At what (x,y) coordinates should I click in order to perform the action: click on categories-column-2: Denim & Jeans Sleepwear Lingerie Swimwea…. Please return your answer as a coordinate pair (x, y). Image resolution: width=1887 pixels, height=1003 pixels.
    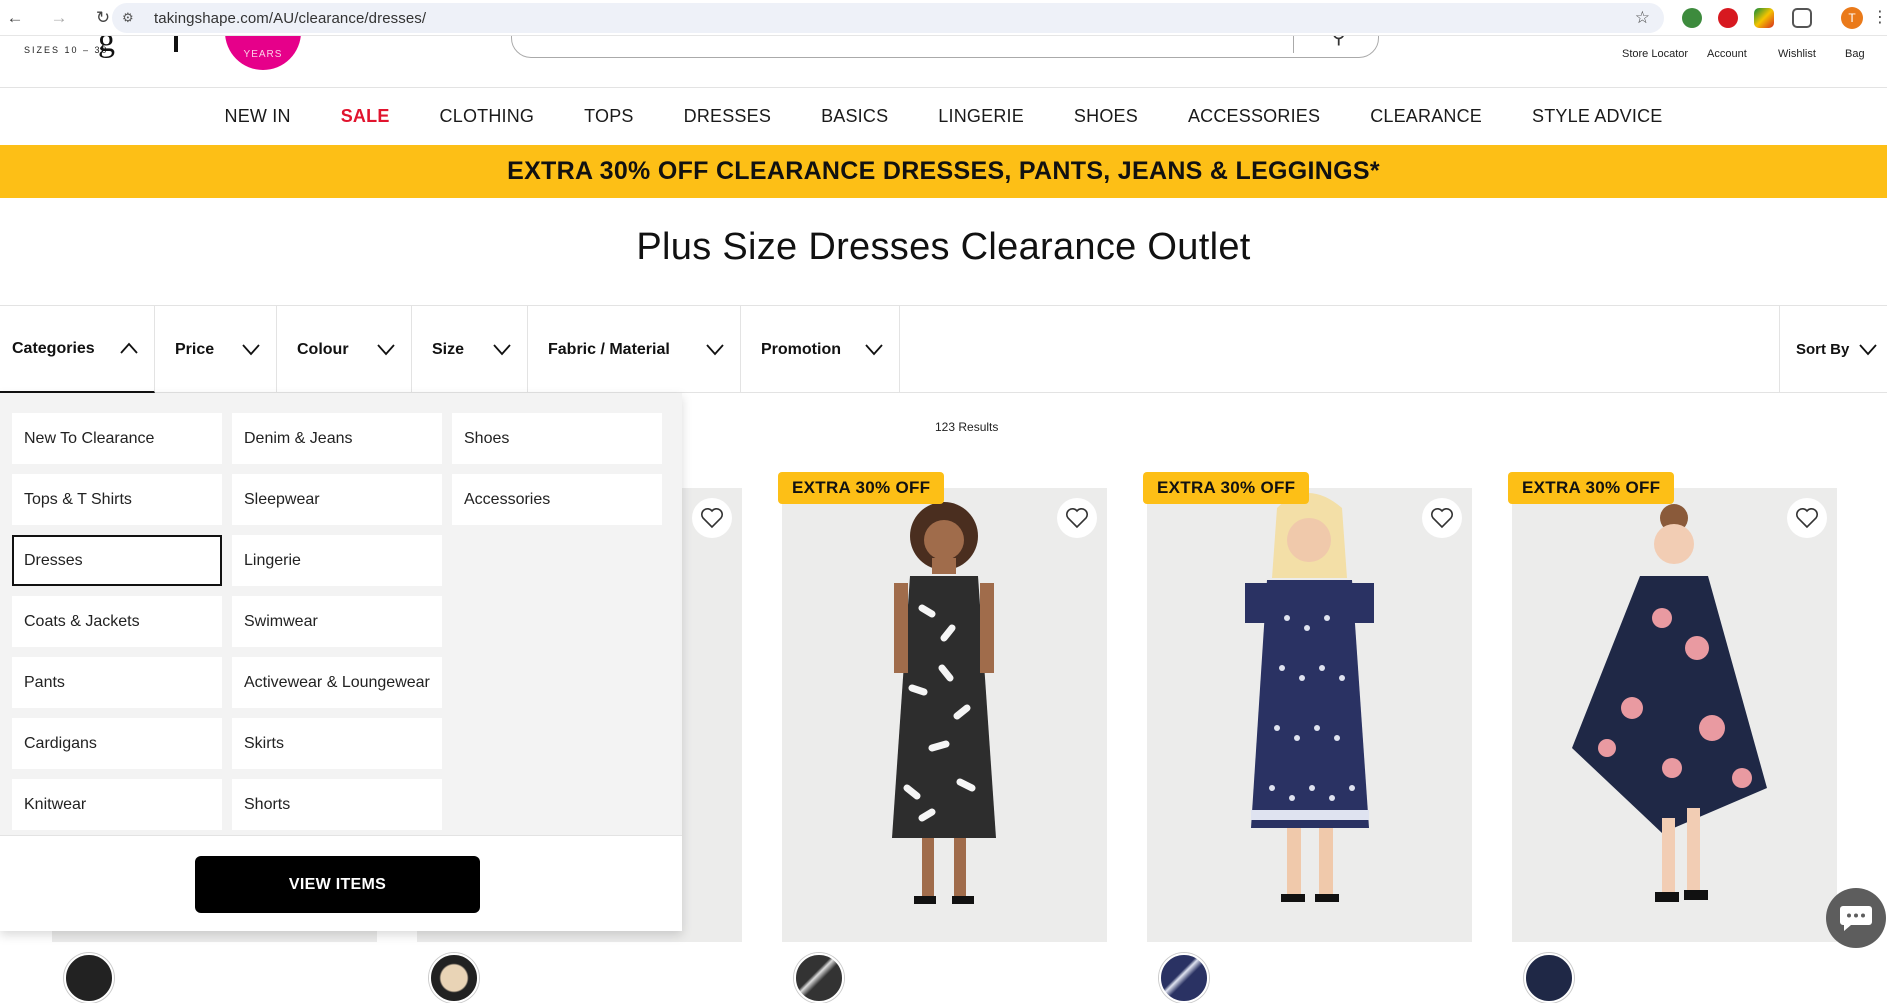
    Looking at the image, I should click on (337, 626).